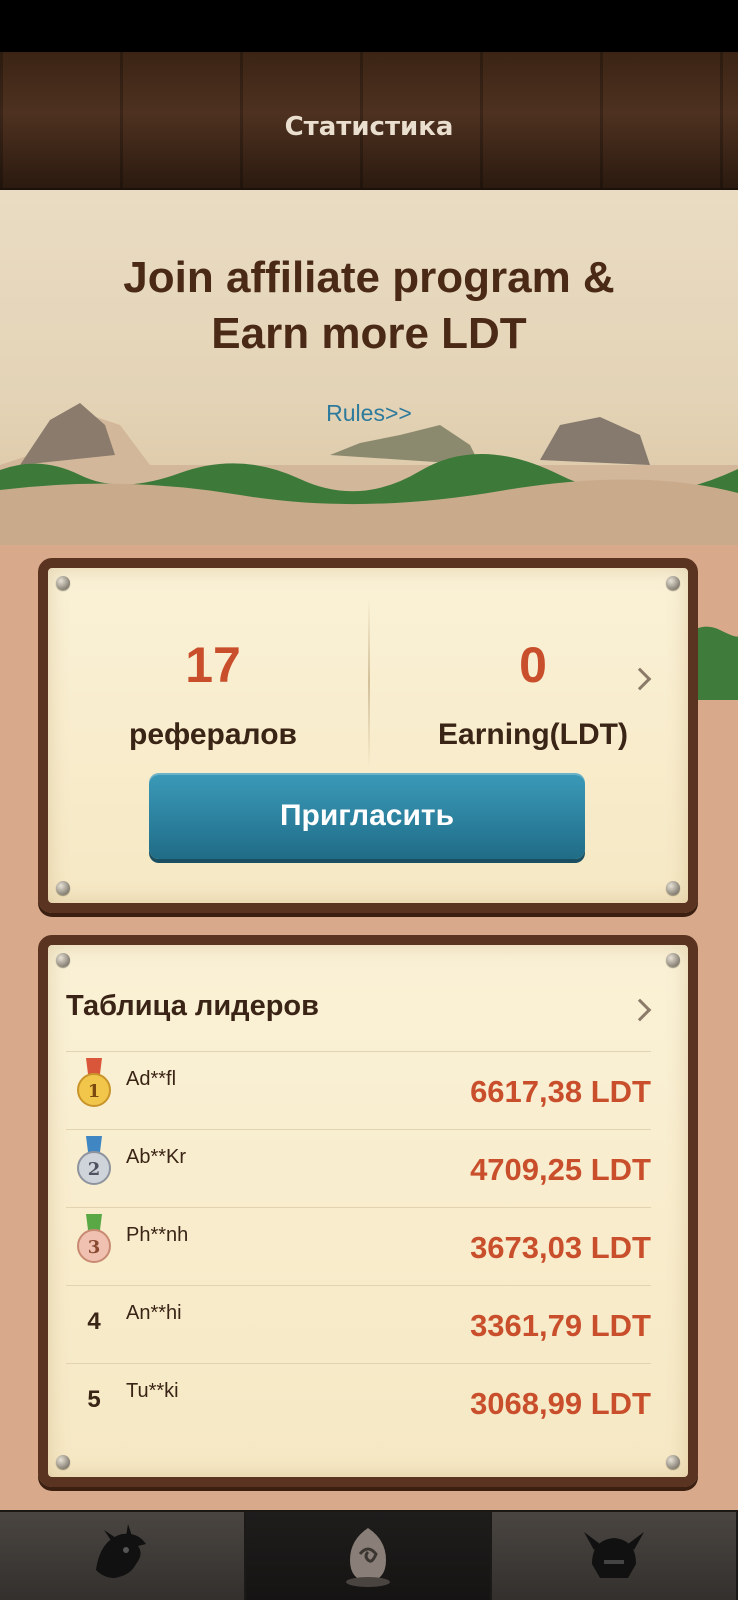 This screenshot has width=738, height=1600. I want to click on bottom-tab-bar, so click(369, 1555).